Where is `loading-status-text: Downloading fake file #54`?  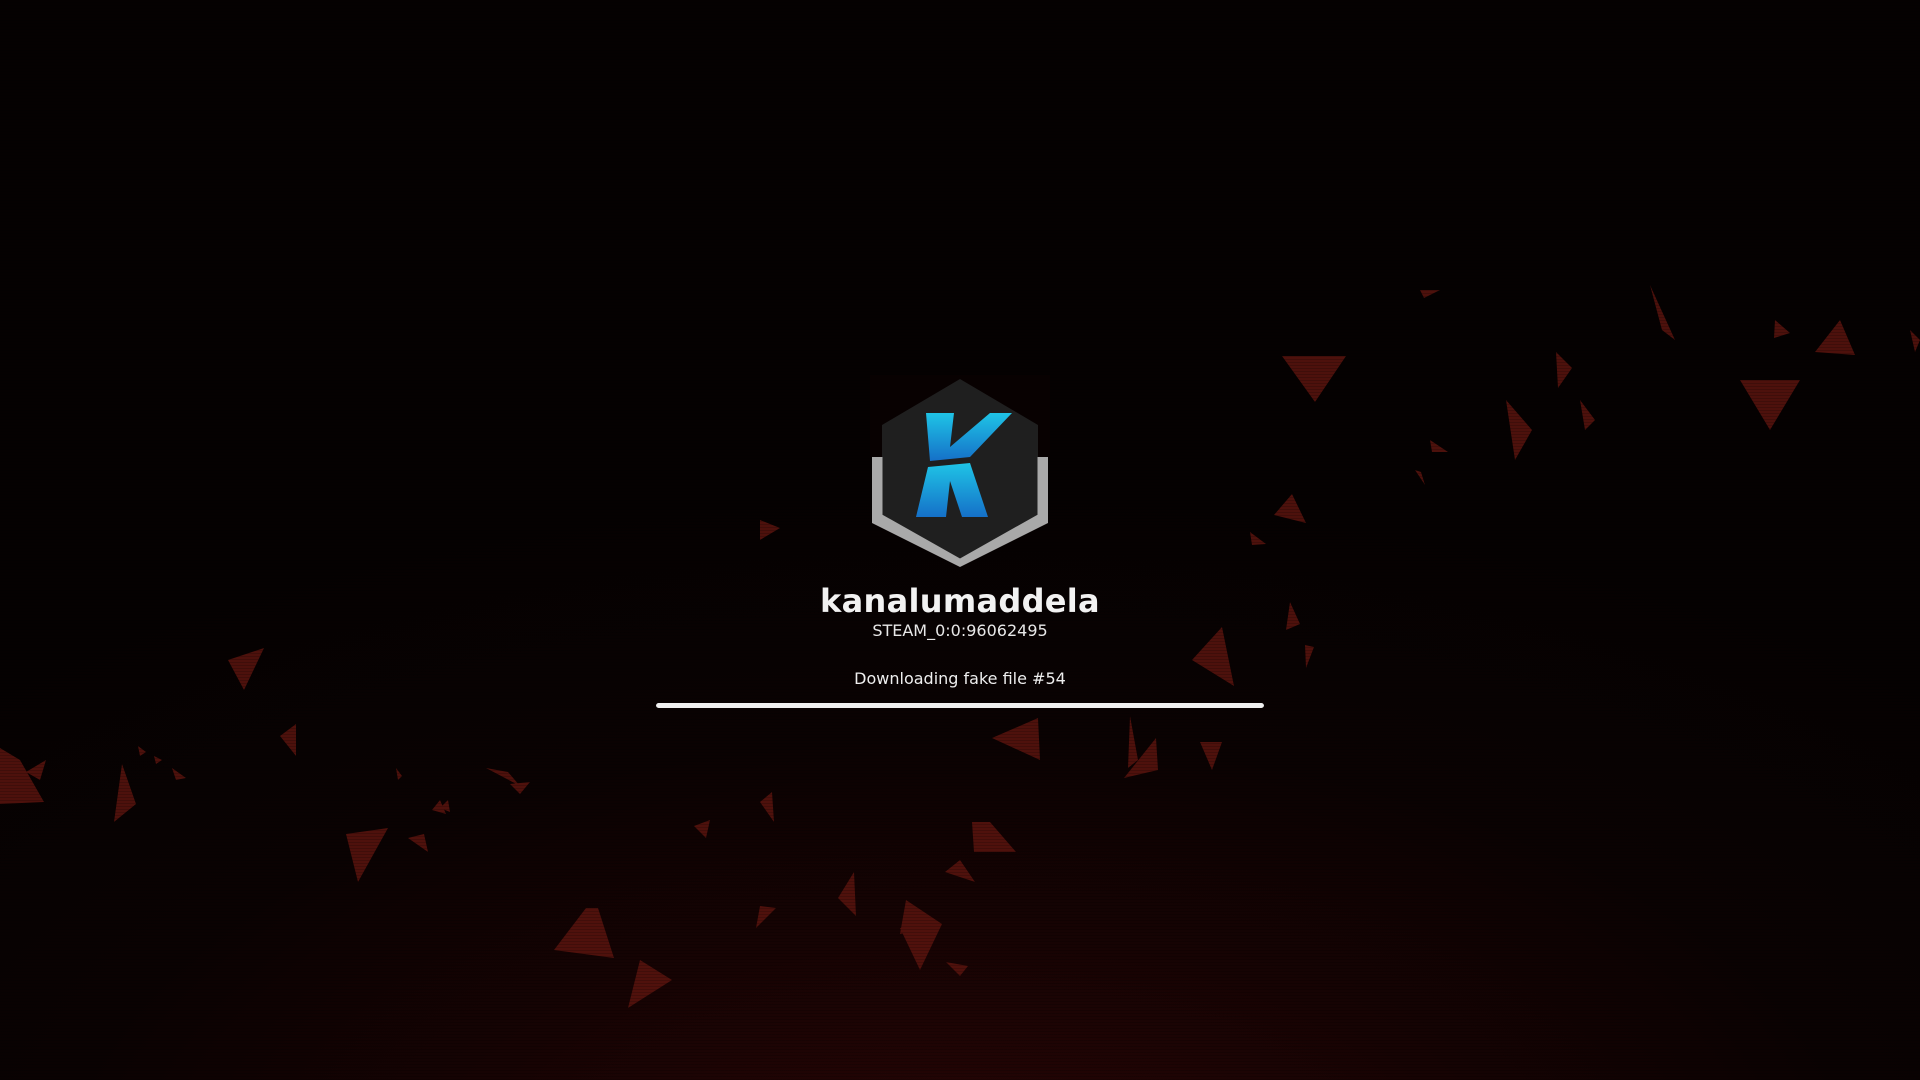
loading-status-text: Downloading fake file #54 is located at coordinates (960, 678).